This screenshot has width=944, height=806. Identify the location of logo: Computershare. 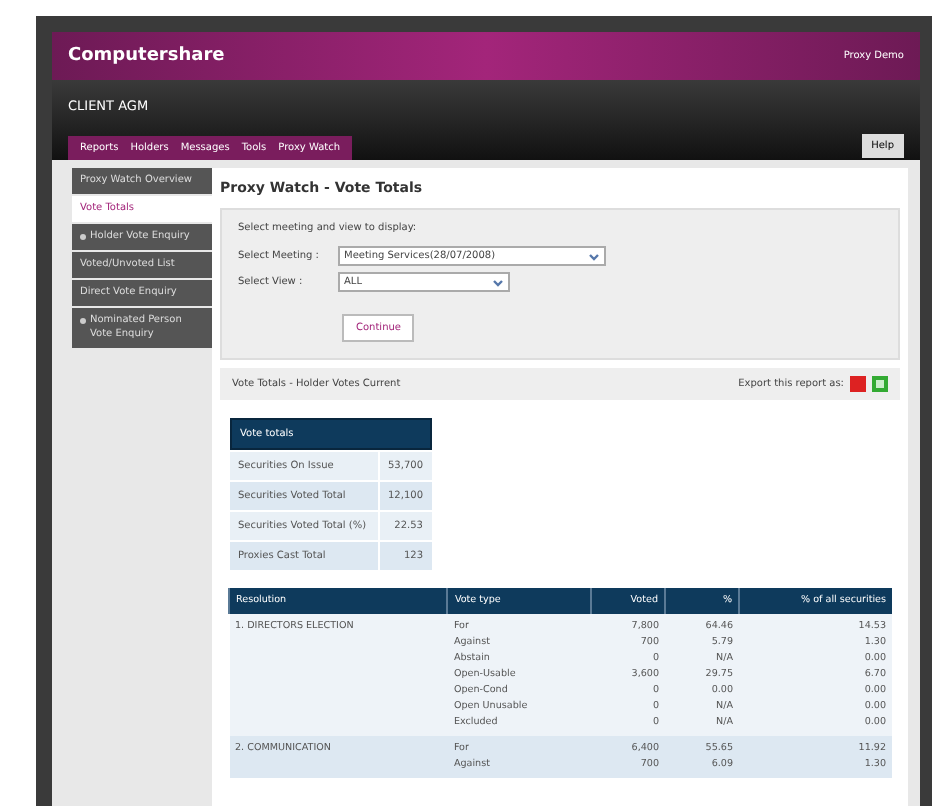
(146, 56).